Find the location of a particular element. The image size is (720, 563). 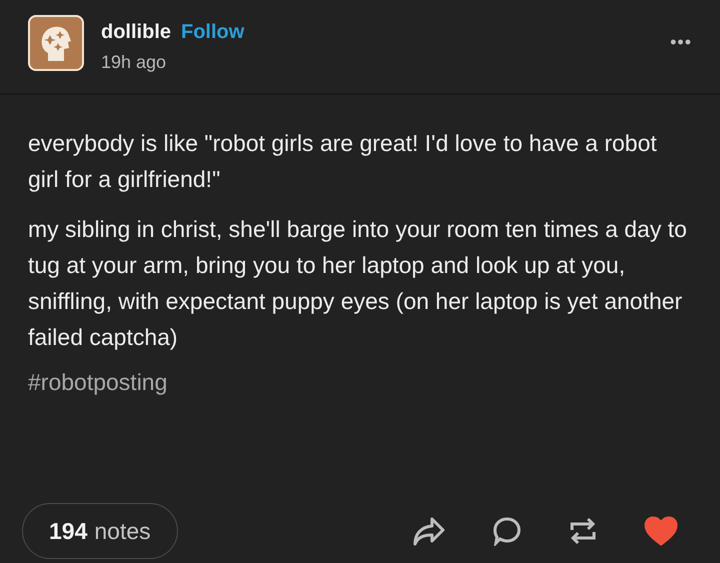

more-button: ••• is located at coordinates (681, 42).